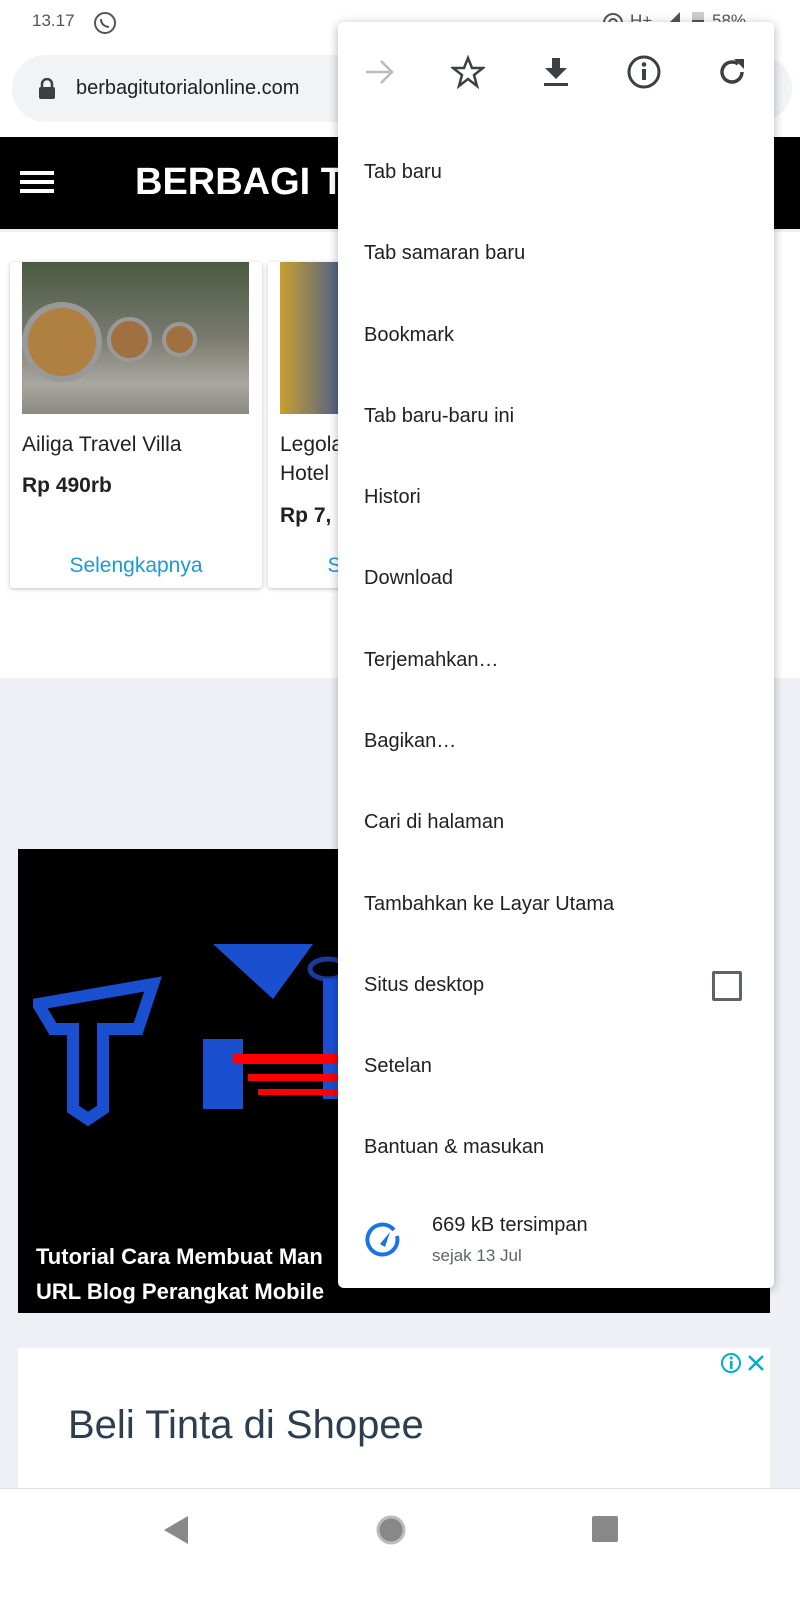  What do you see at coordinates (306, 515) in the screenshot?
I see `hotel-price: Rp 7,` at bounding box center [306, 515].